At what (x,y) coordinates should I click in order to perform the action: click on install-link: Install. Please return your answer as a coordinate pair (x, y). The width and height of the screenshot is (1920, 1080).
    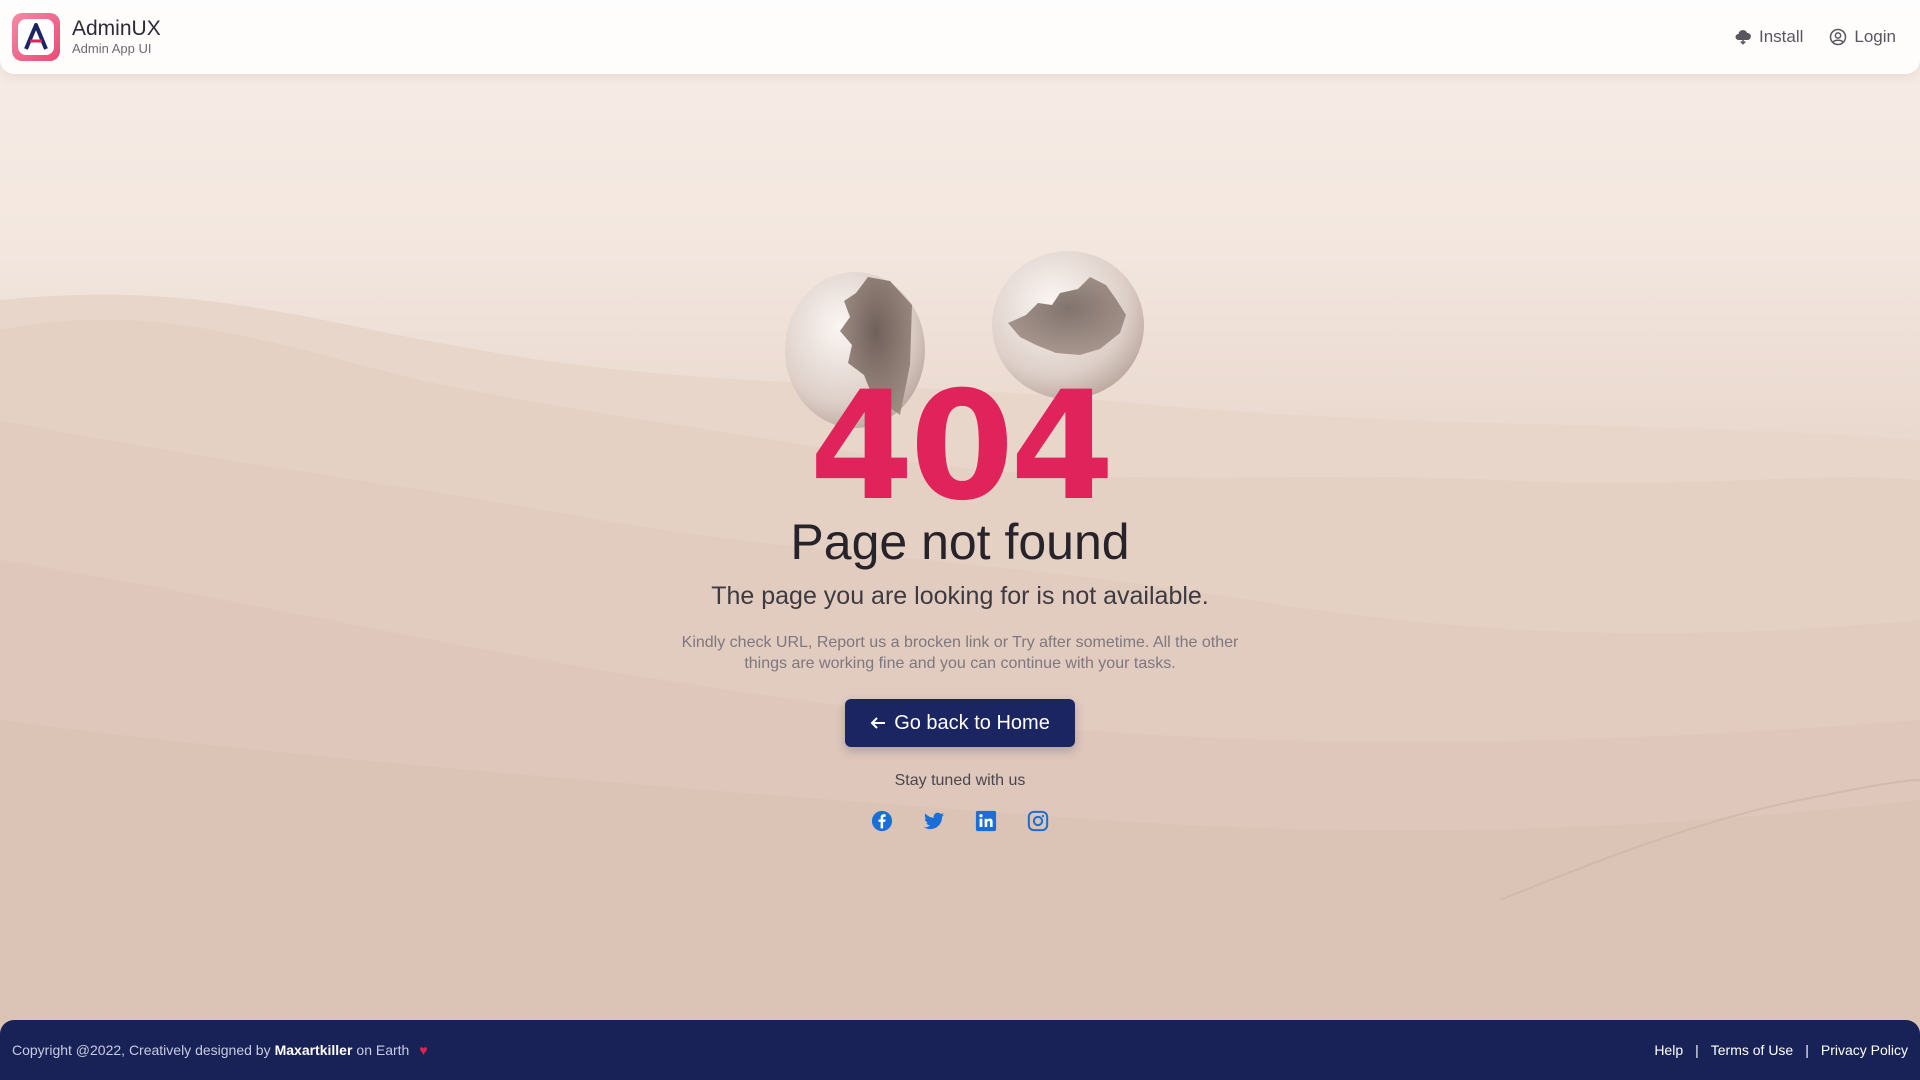
    Looking at the image, I should click on (1768, 37).